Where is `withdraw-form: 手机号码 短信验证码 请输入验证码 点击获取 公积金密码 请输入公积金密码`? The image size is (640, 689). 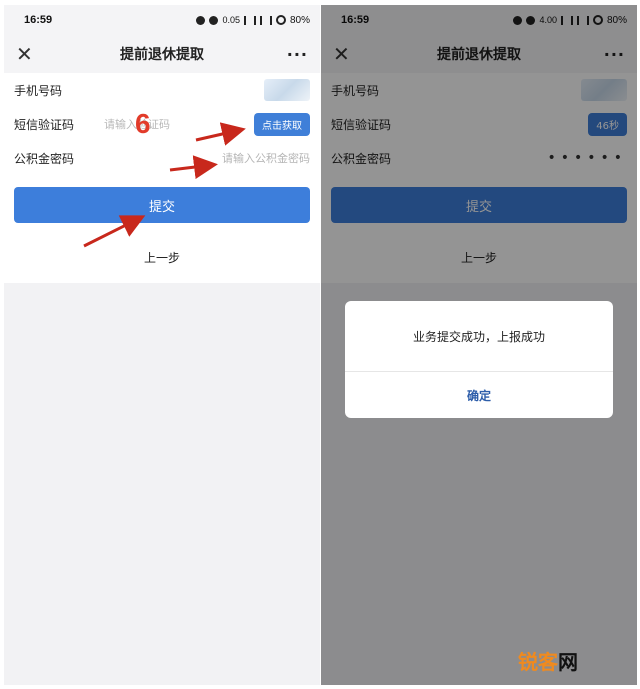
withdraw-form: 手机号码 短信验证码 请输入验证码 点击获取 公积金密码 请输入公积金密码 is located at coordinates (162, 124).